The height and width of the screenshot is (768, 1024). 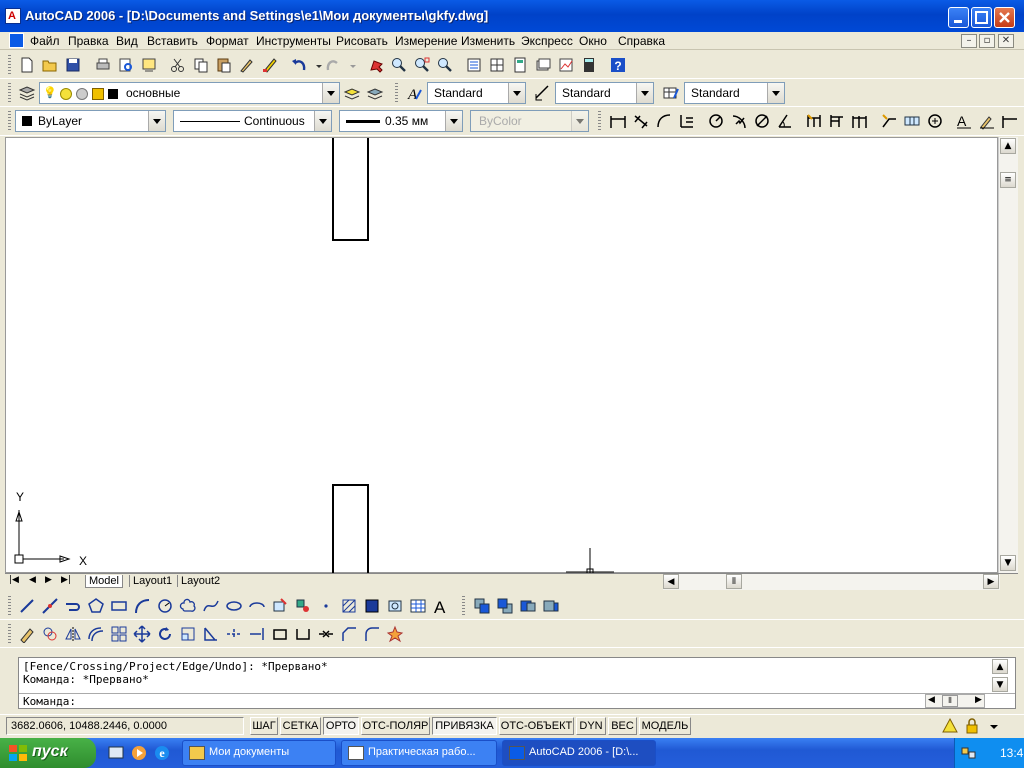 I want to click on move-icon, so click(x=142, y=634).